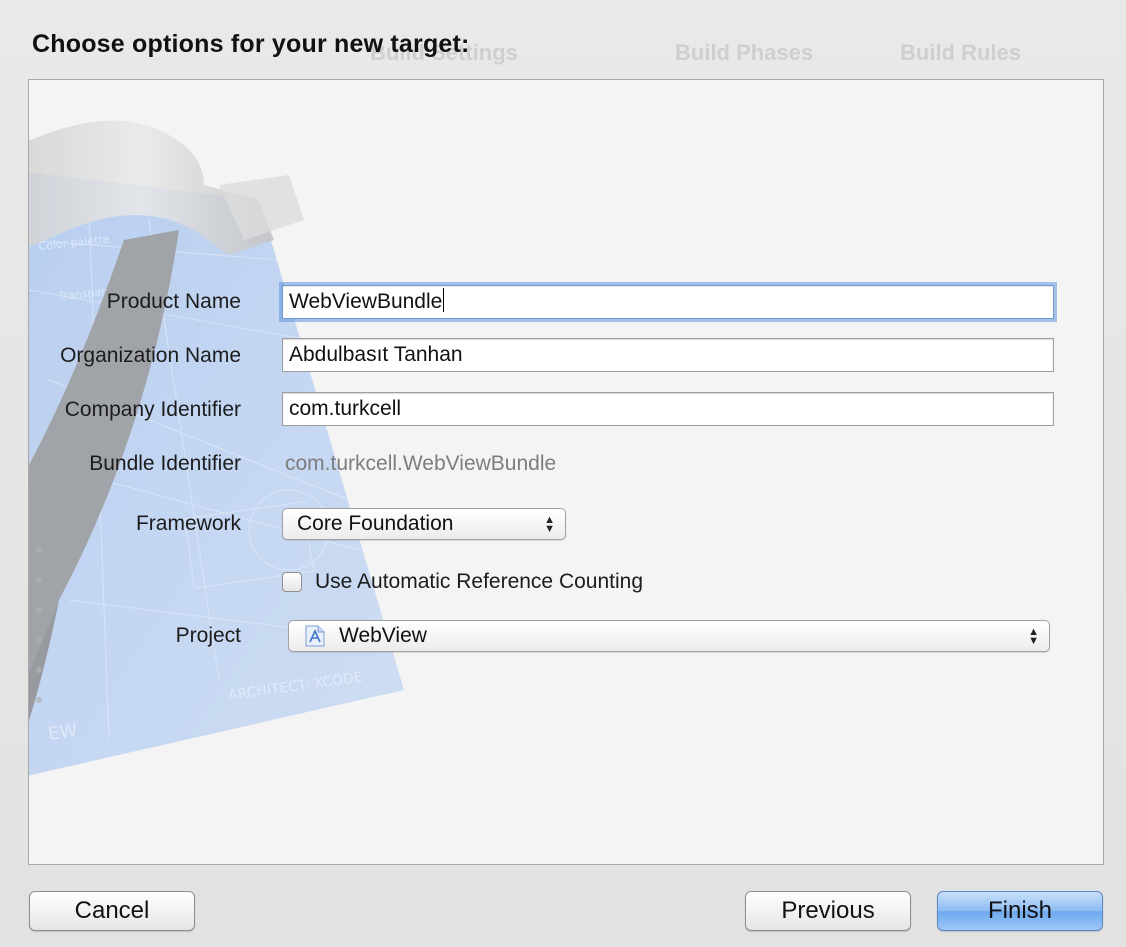 The height and width of the screenshot is (947, 1126). I want to click on dialog-title: Choose options for your new target:, so click(251, 44).